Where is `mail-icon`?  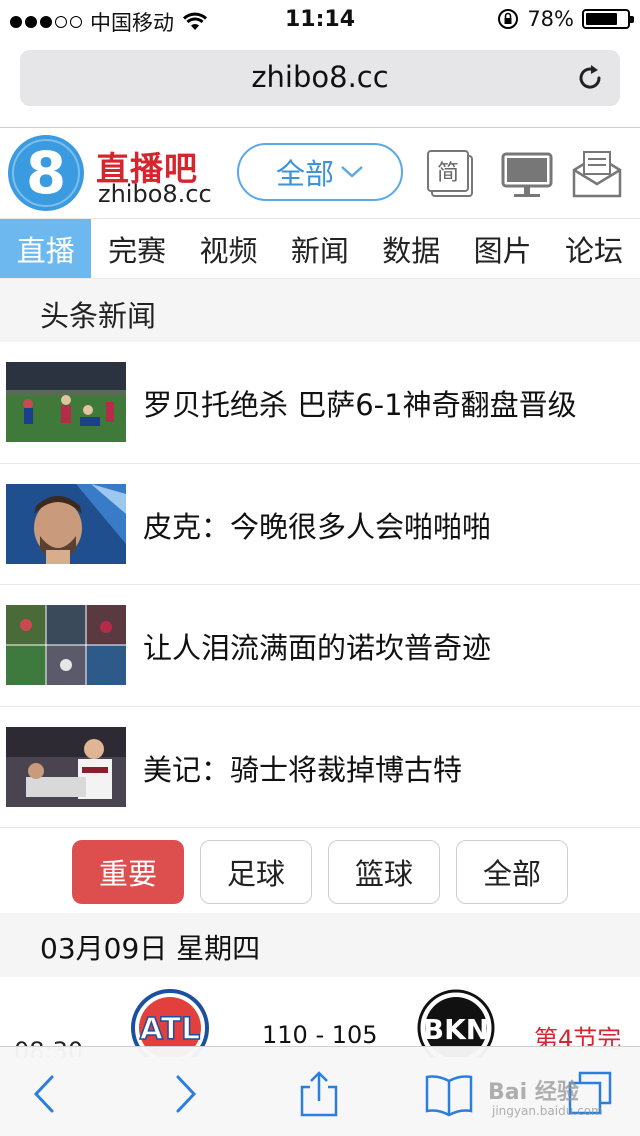 mail-icon is located at coordinates (597, 175).